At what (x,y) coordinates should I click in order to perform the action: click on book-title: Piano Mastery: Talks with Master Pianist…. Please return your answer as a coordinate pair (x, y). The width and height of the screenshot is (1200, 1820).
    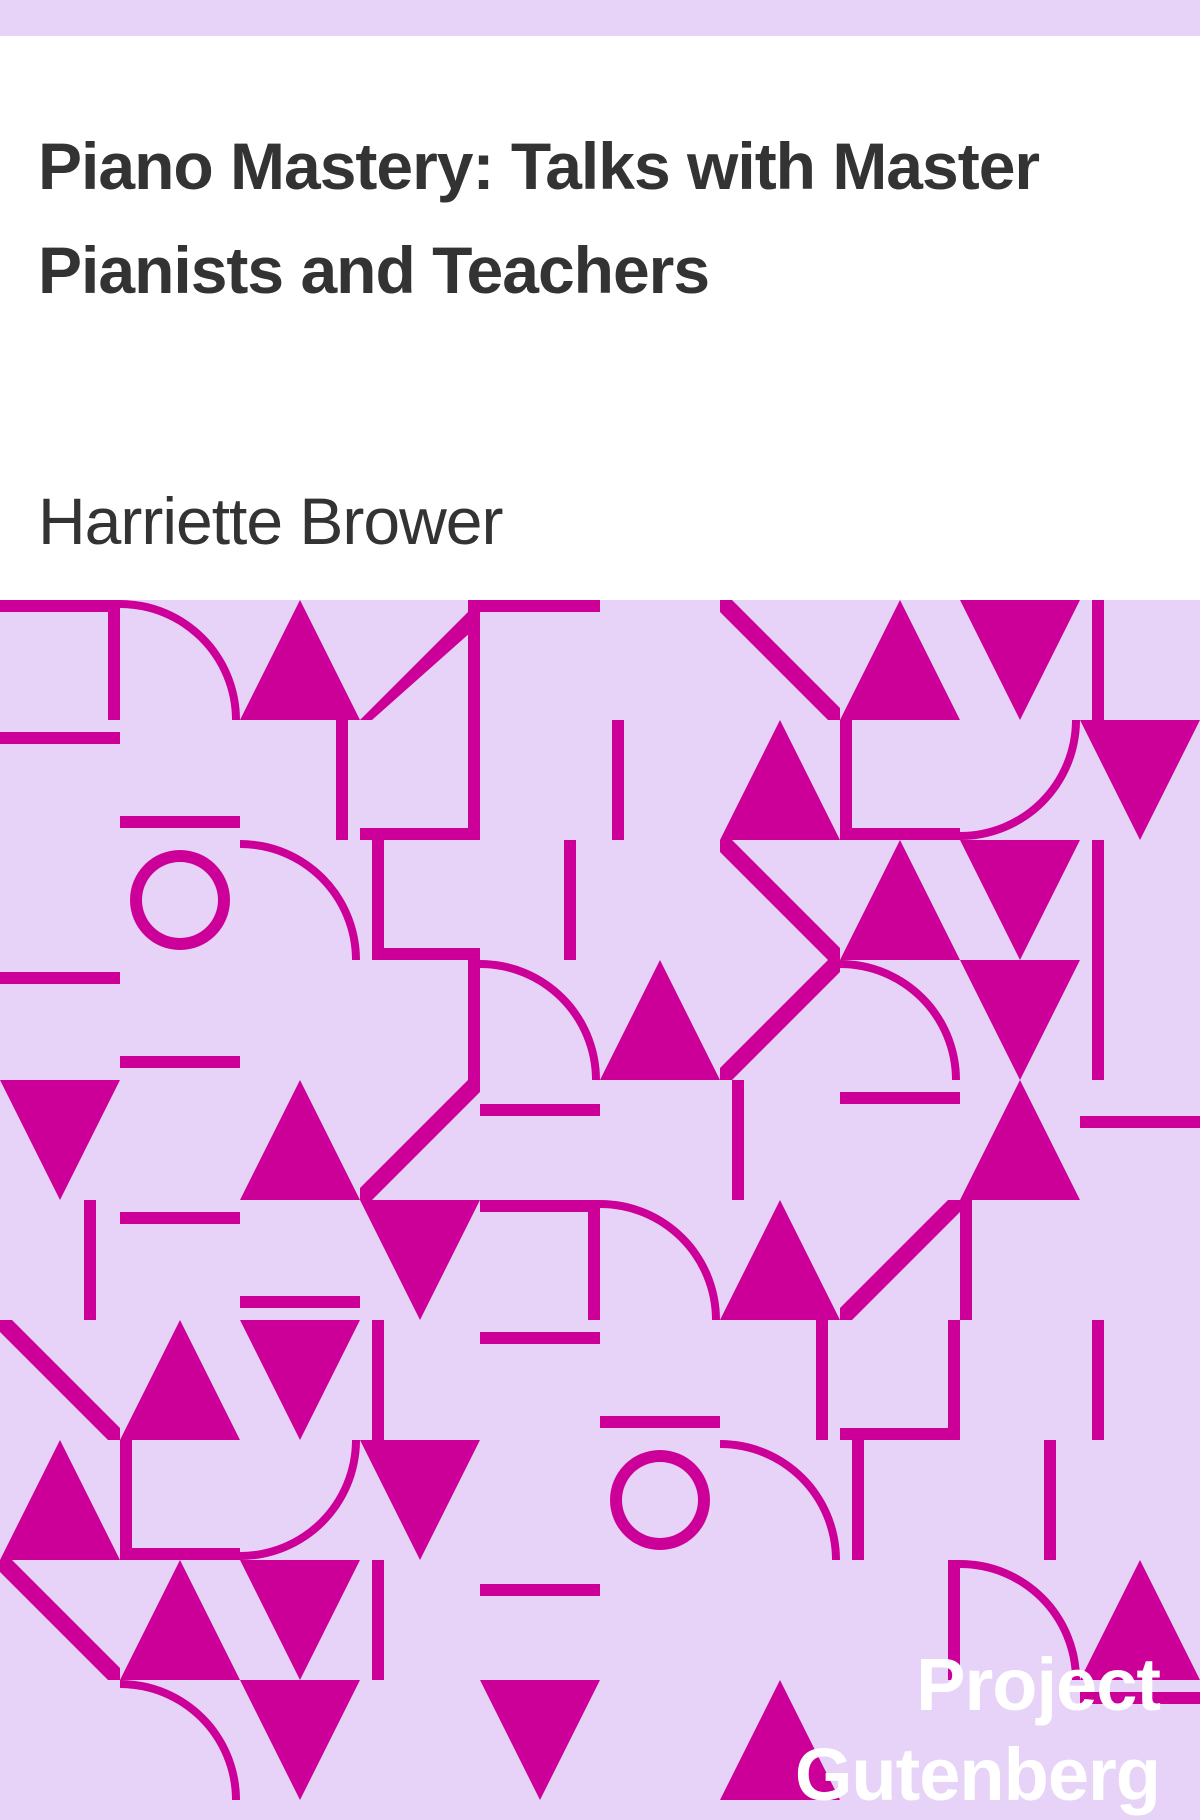
    Looking at the image, I should click on (539, 218).